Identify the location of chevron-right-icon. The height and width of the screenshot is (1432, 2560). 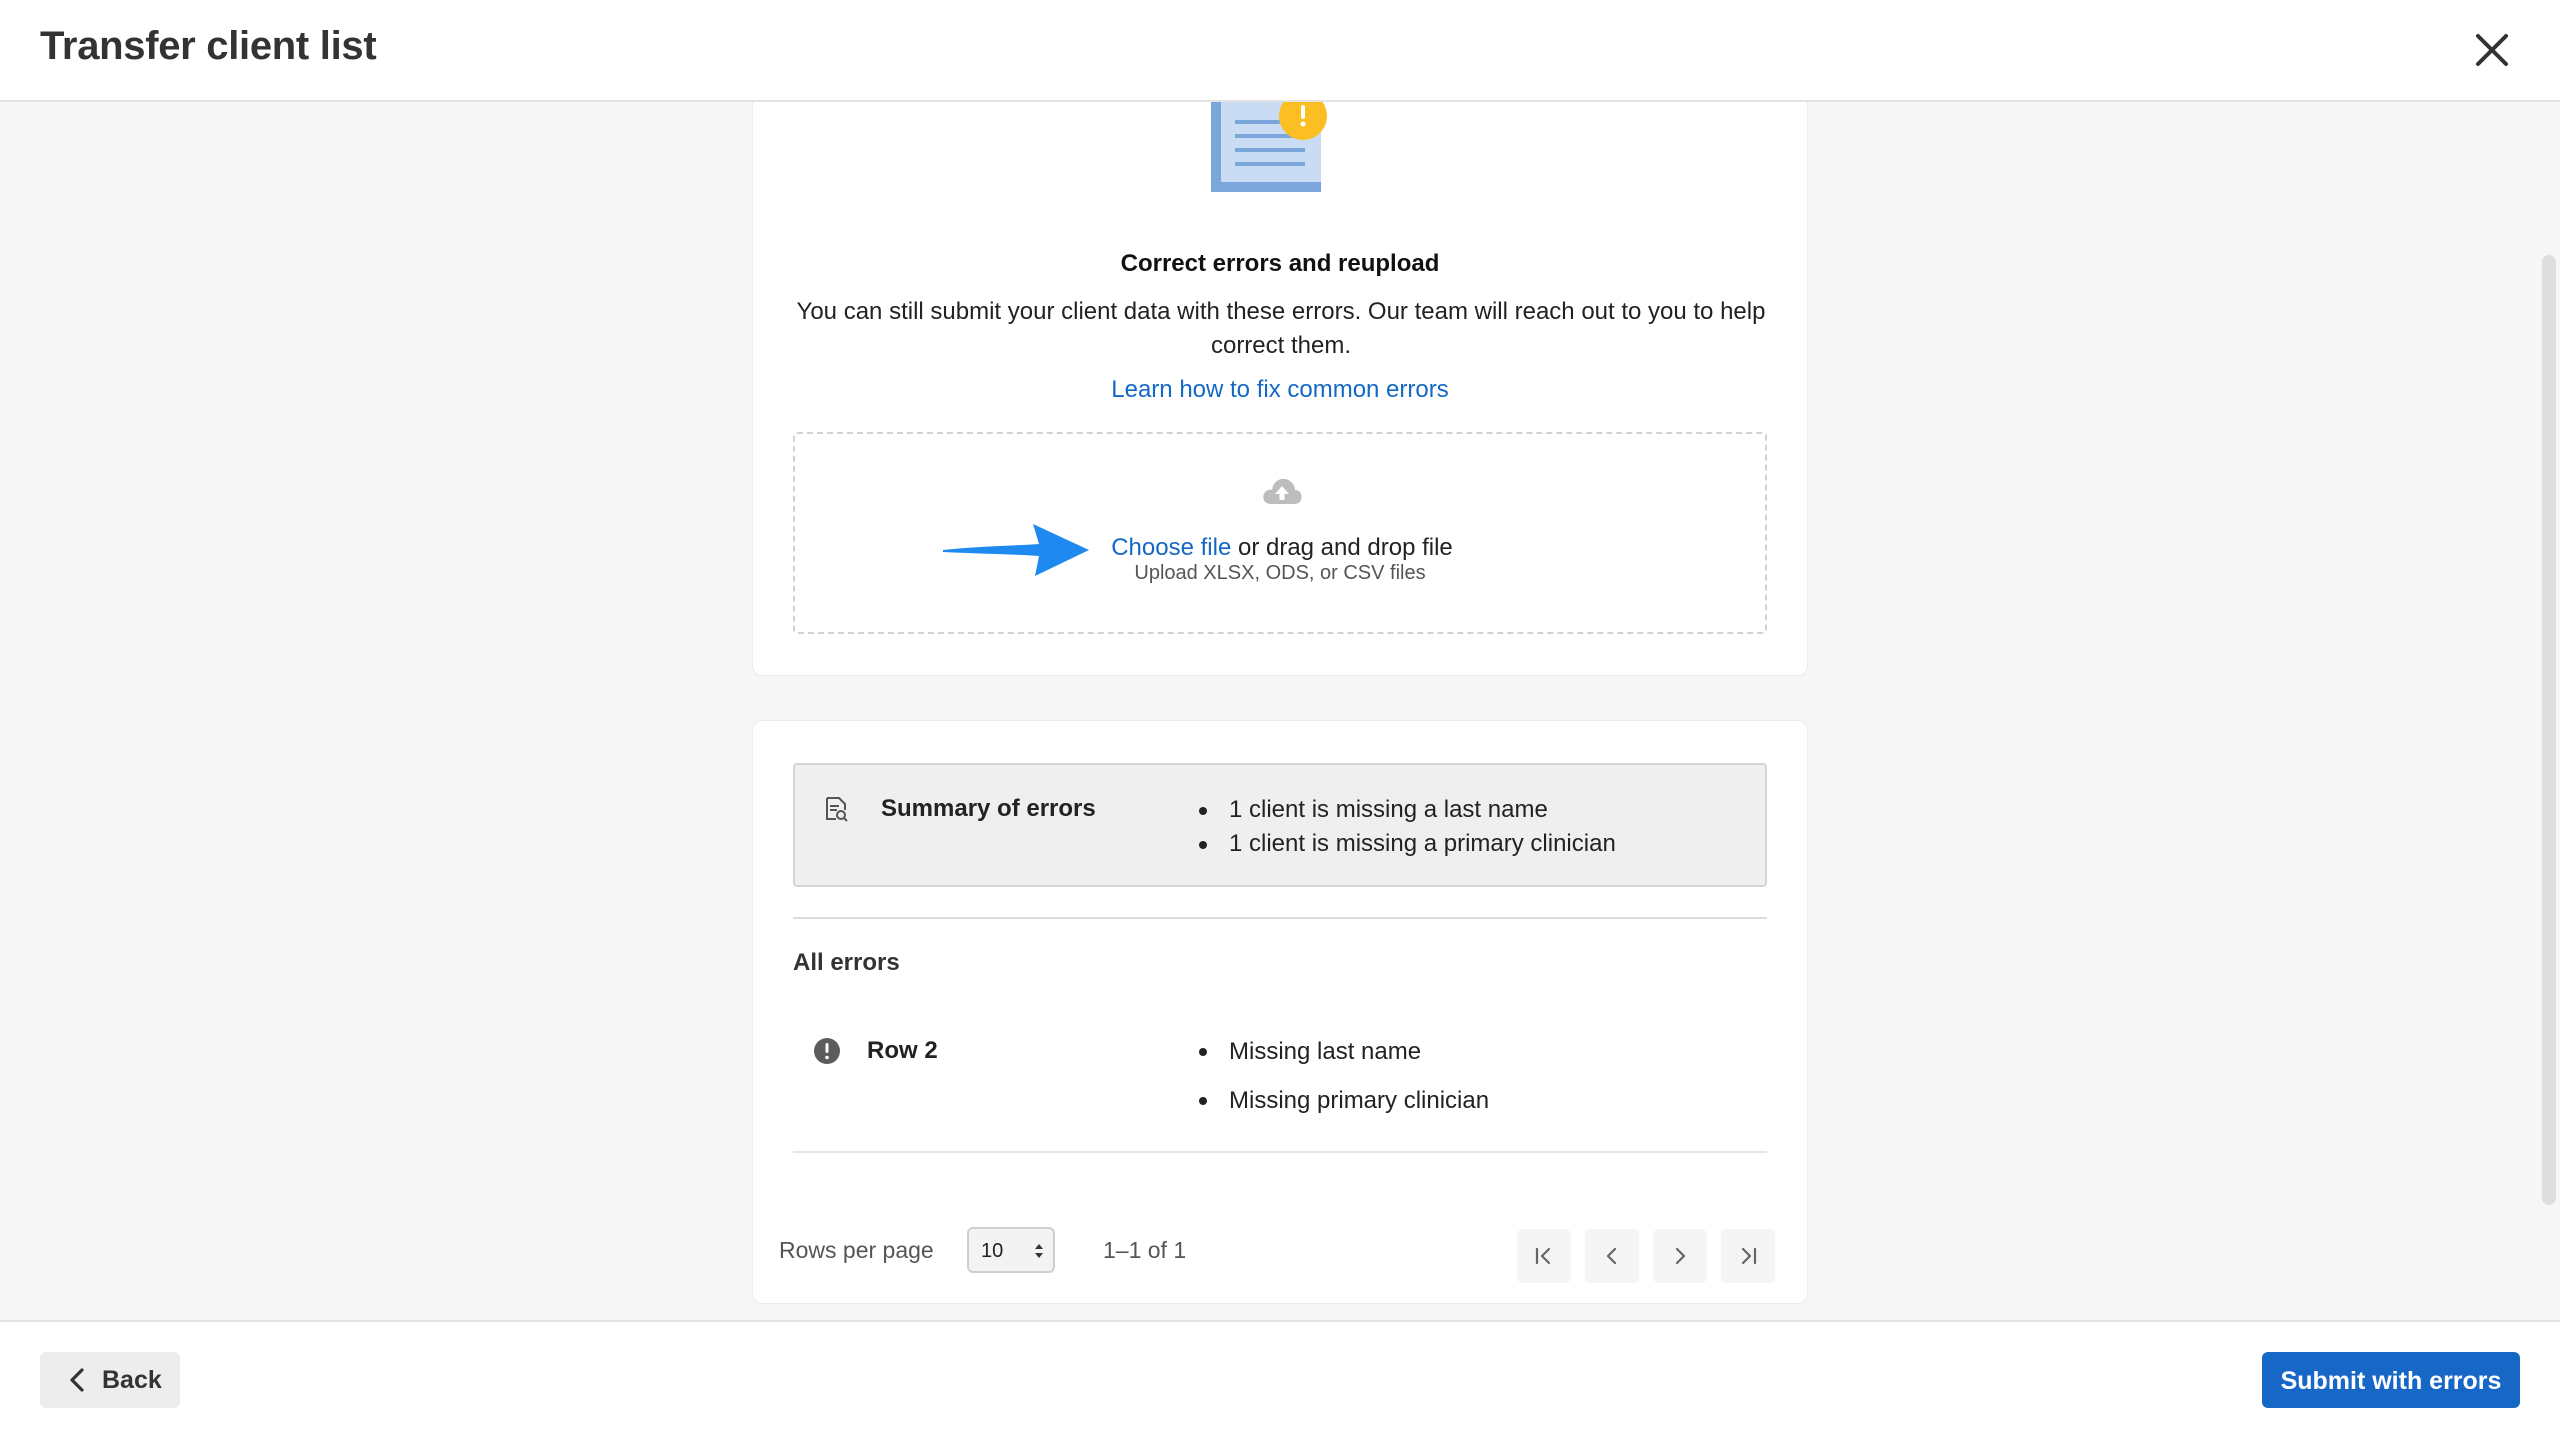
(1680, 1256).